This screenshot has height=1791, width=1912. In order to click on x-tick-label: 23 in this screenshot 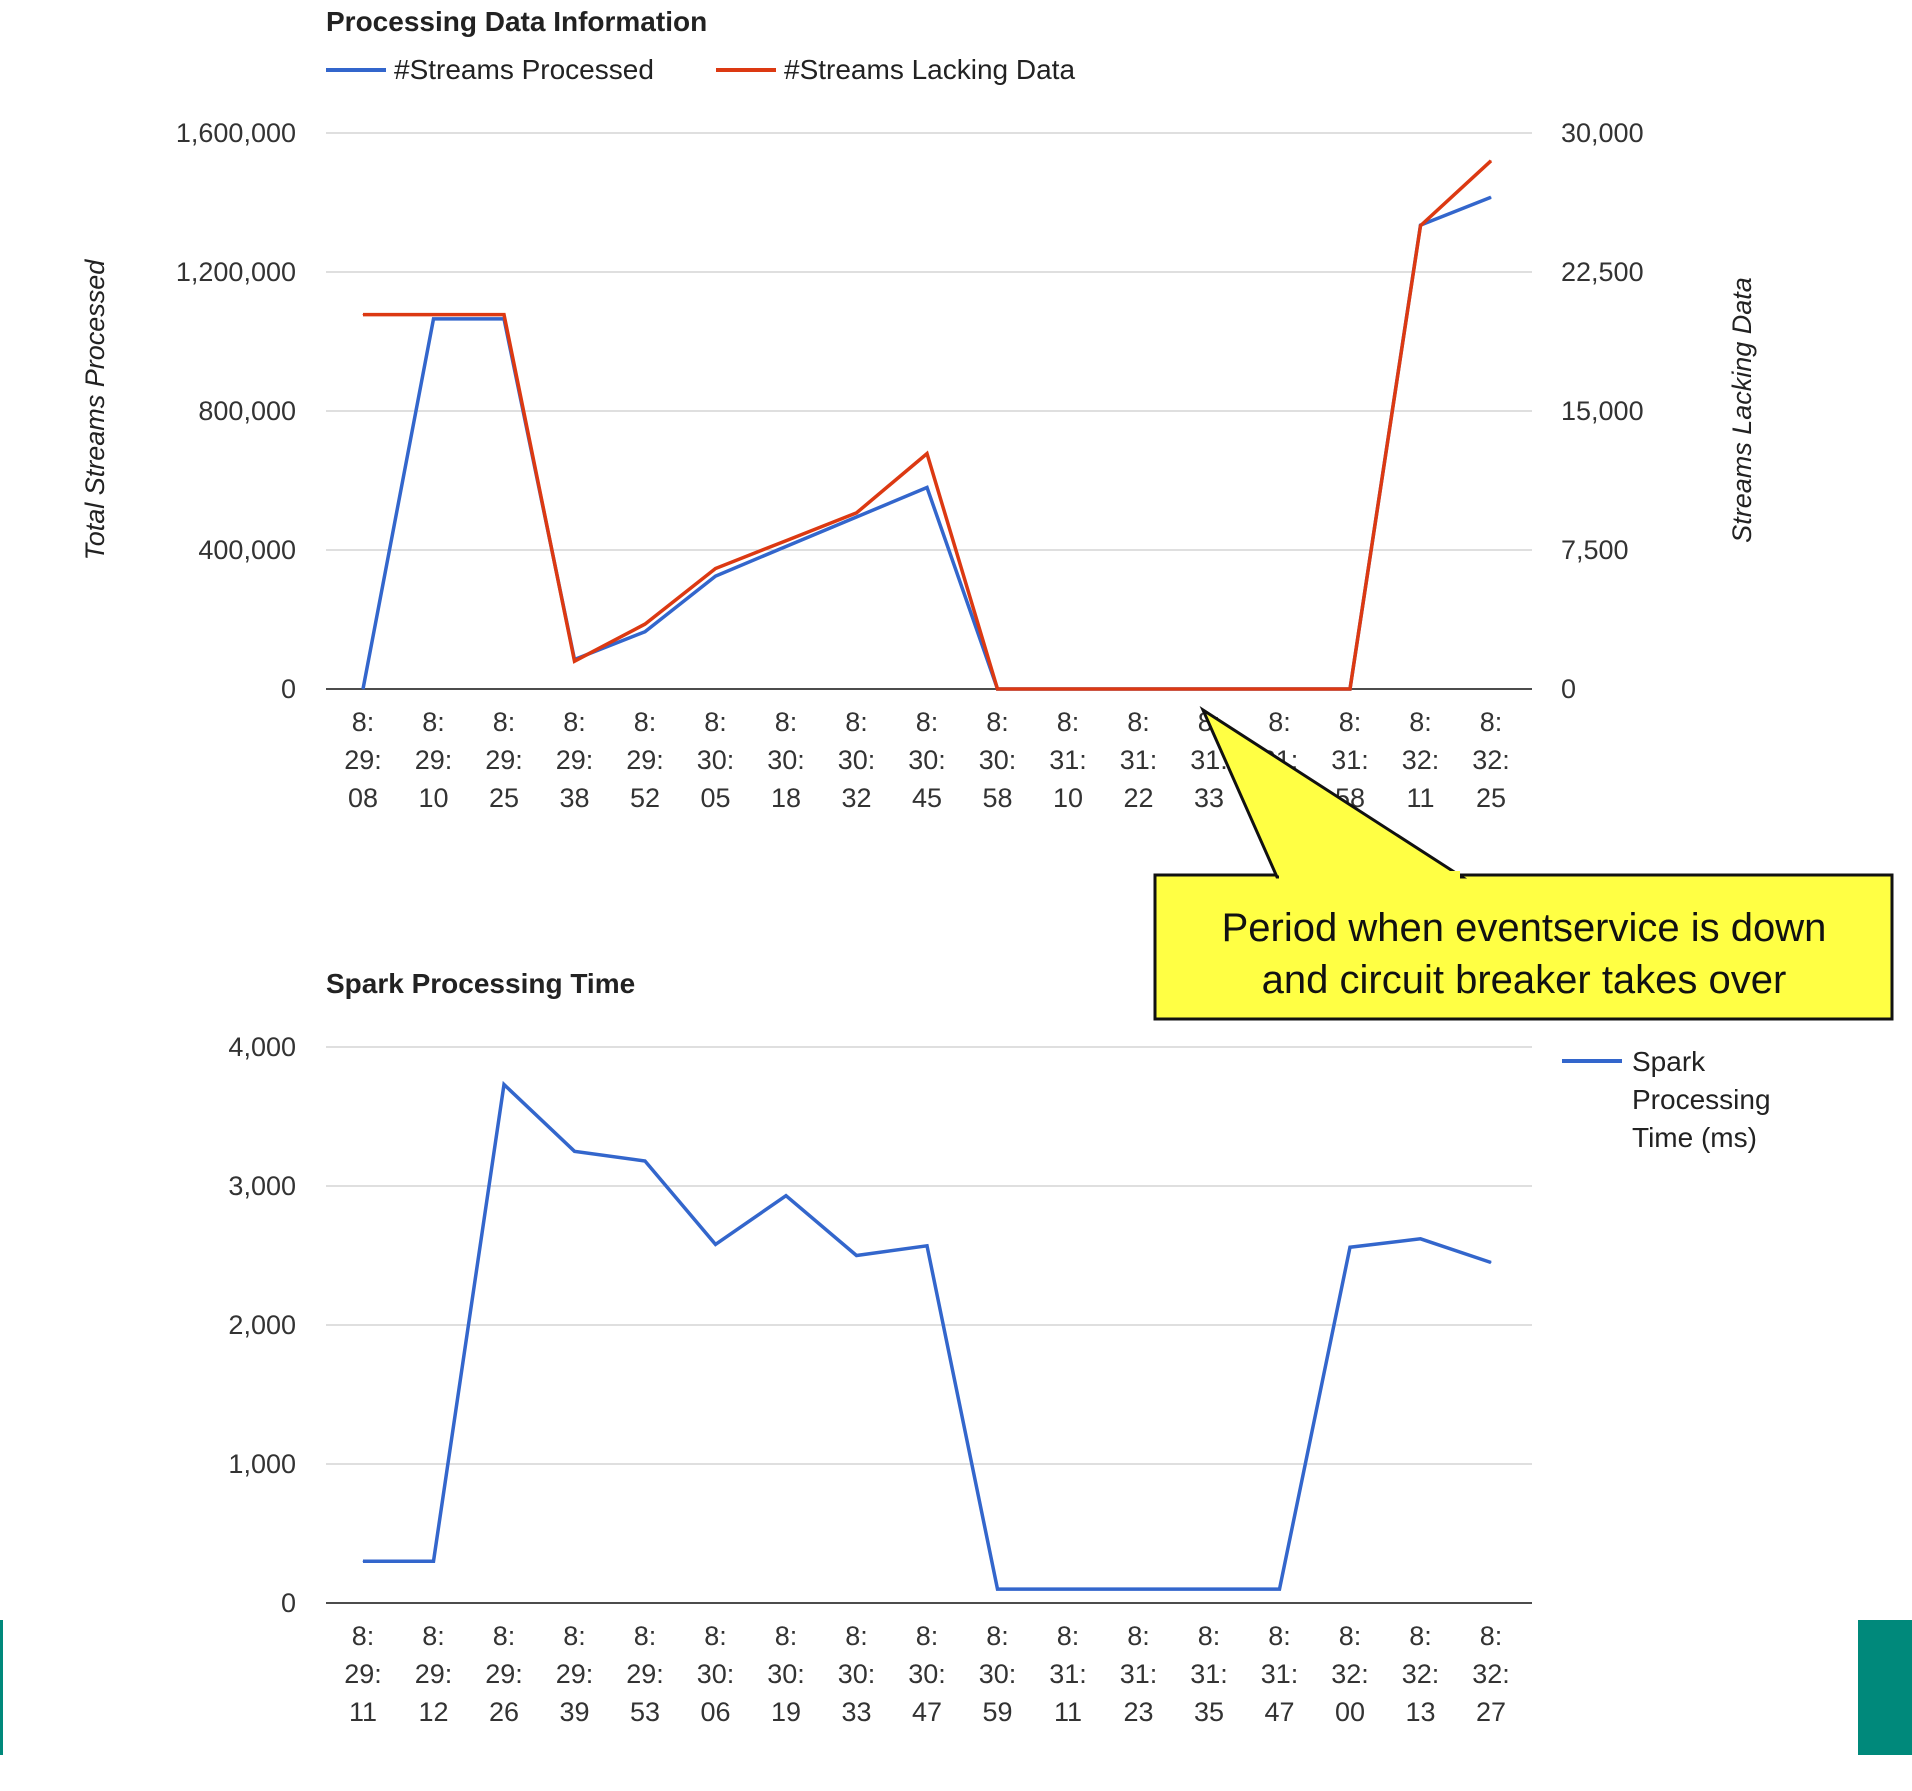, I will do `click(1138, 1712)`.